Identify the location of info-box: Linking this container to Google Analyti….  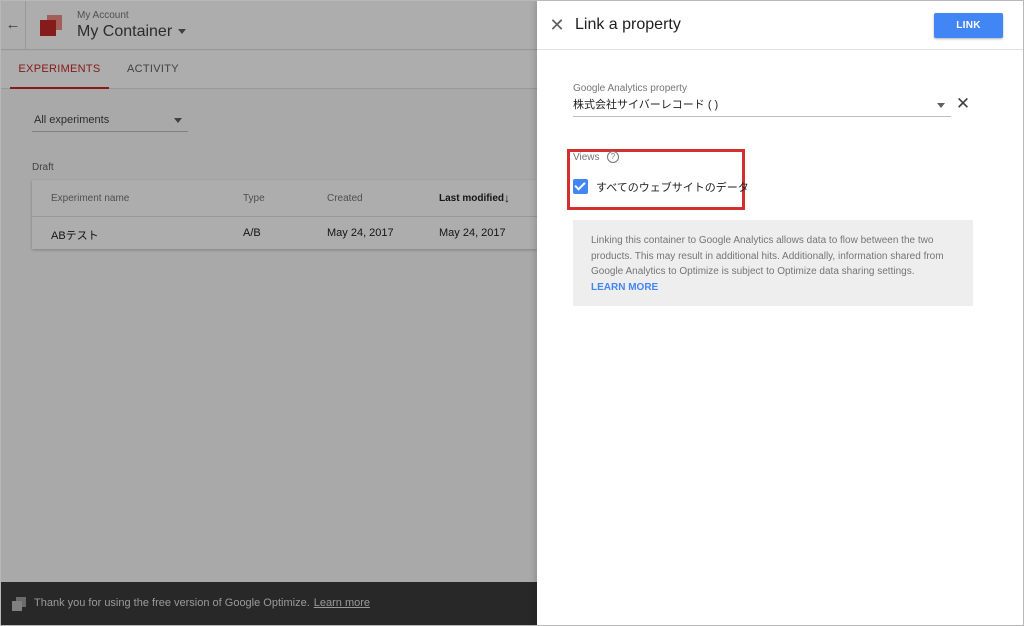
(773, 263).